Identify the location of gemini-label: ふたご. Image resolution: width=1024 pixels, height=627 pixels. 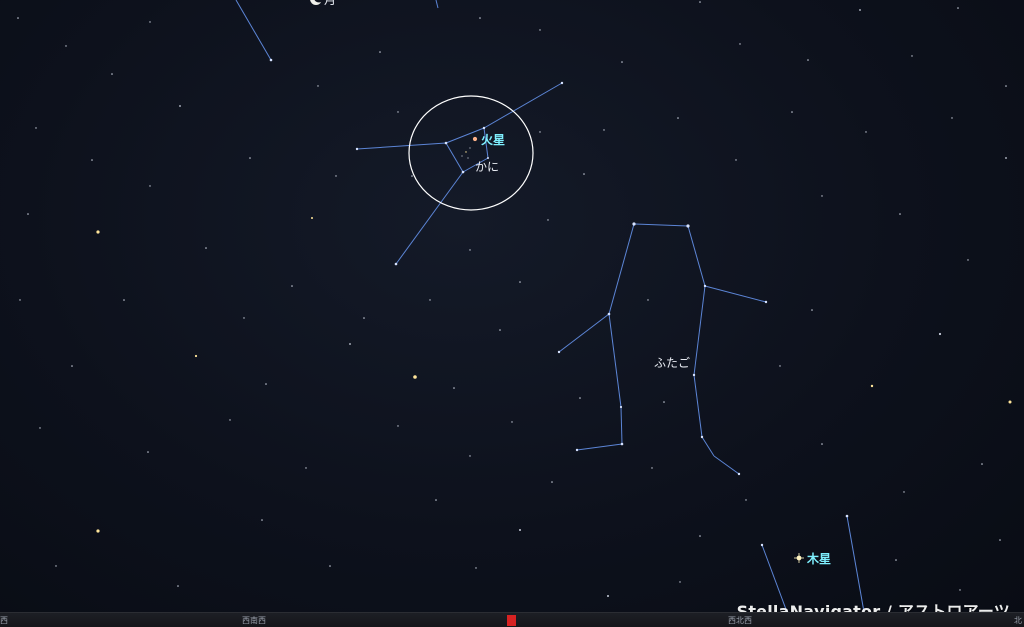
(672, 362).